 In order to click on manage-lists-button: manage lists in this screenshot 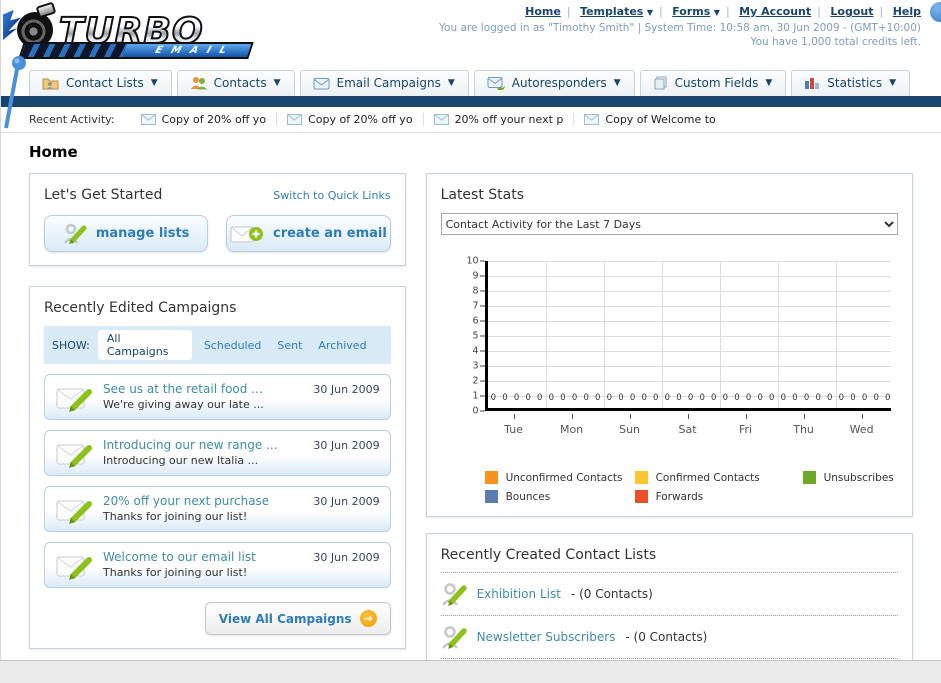, I will do `click(126, 233)`.